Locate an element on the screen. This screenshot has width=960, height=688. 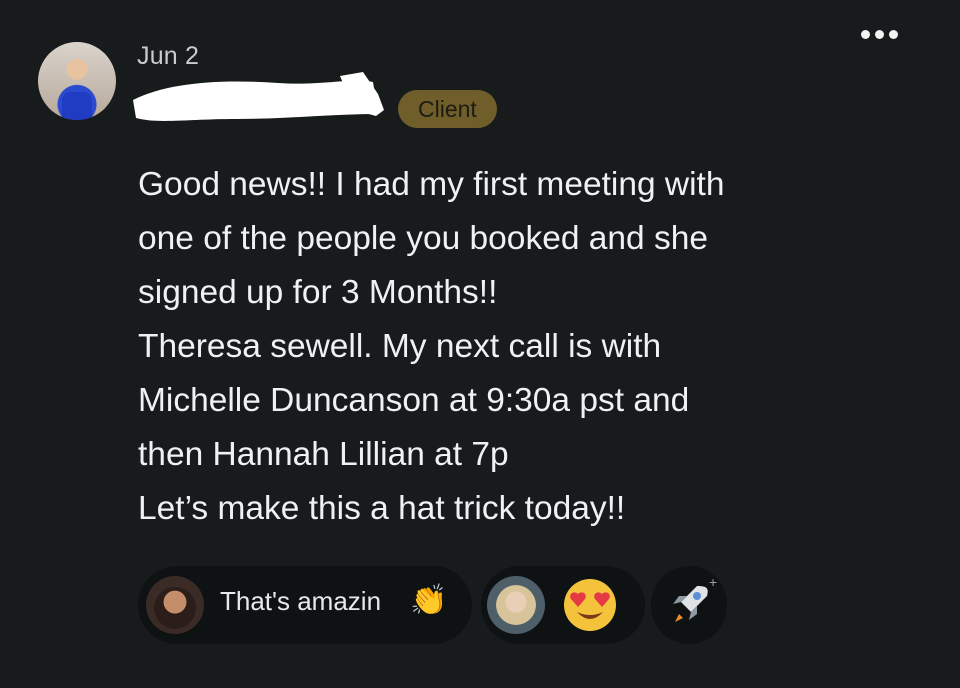
post-line: Theresa sewell. My next call is with is located at coordinates (400, 346).